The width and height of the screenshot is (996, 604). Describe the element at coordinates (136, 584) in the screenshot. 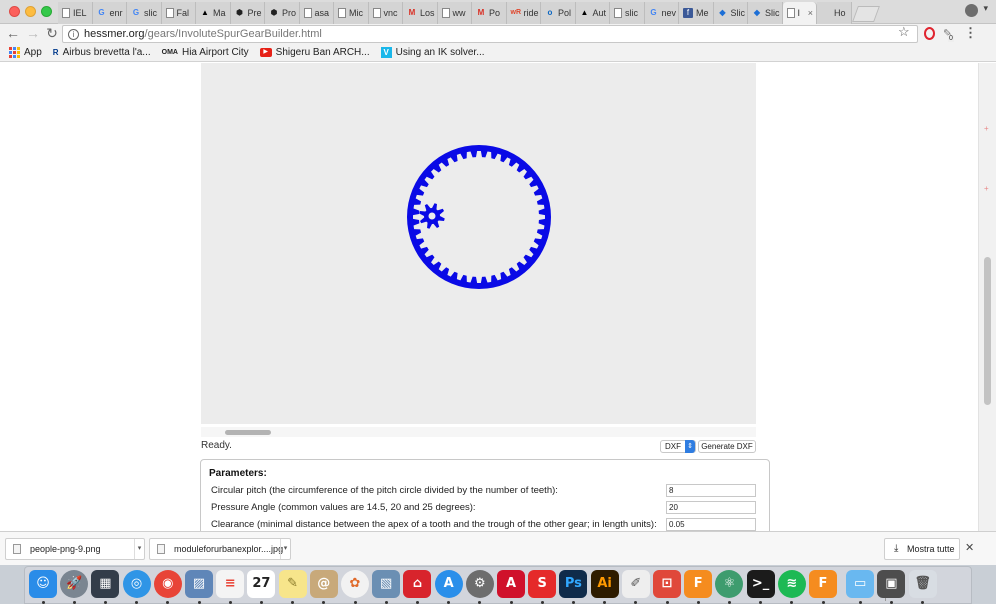

I see `dock-safari-icon: ◎` at that location.